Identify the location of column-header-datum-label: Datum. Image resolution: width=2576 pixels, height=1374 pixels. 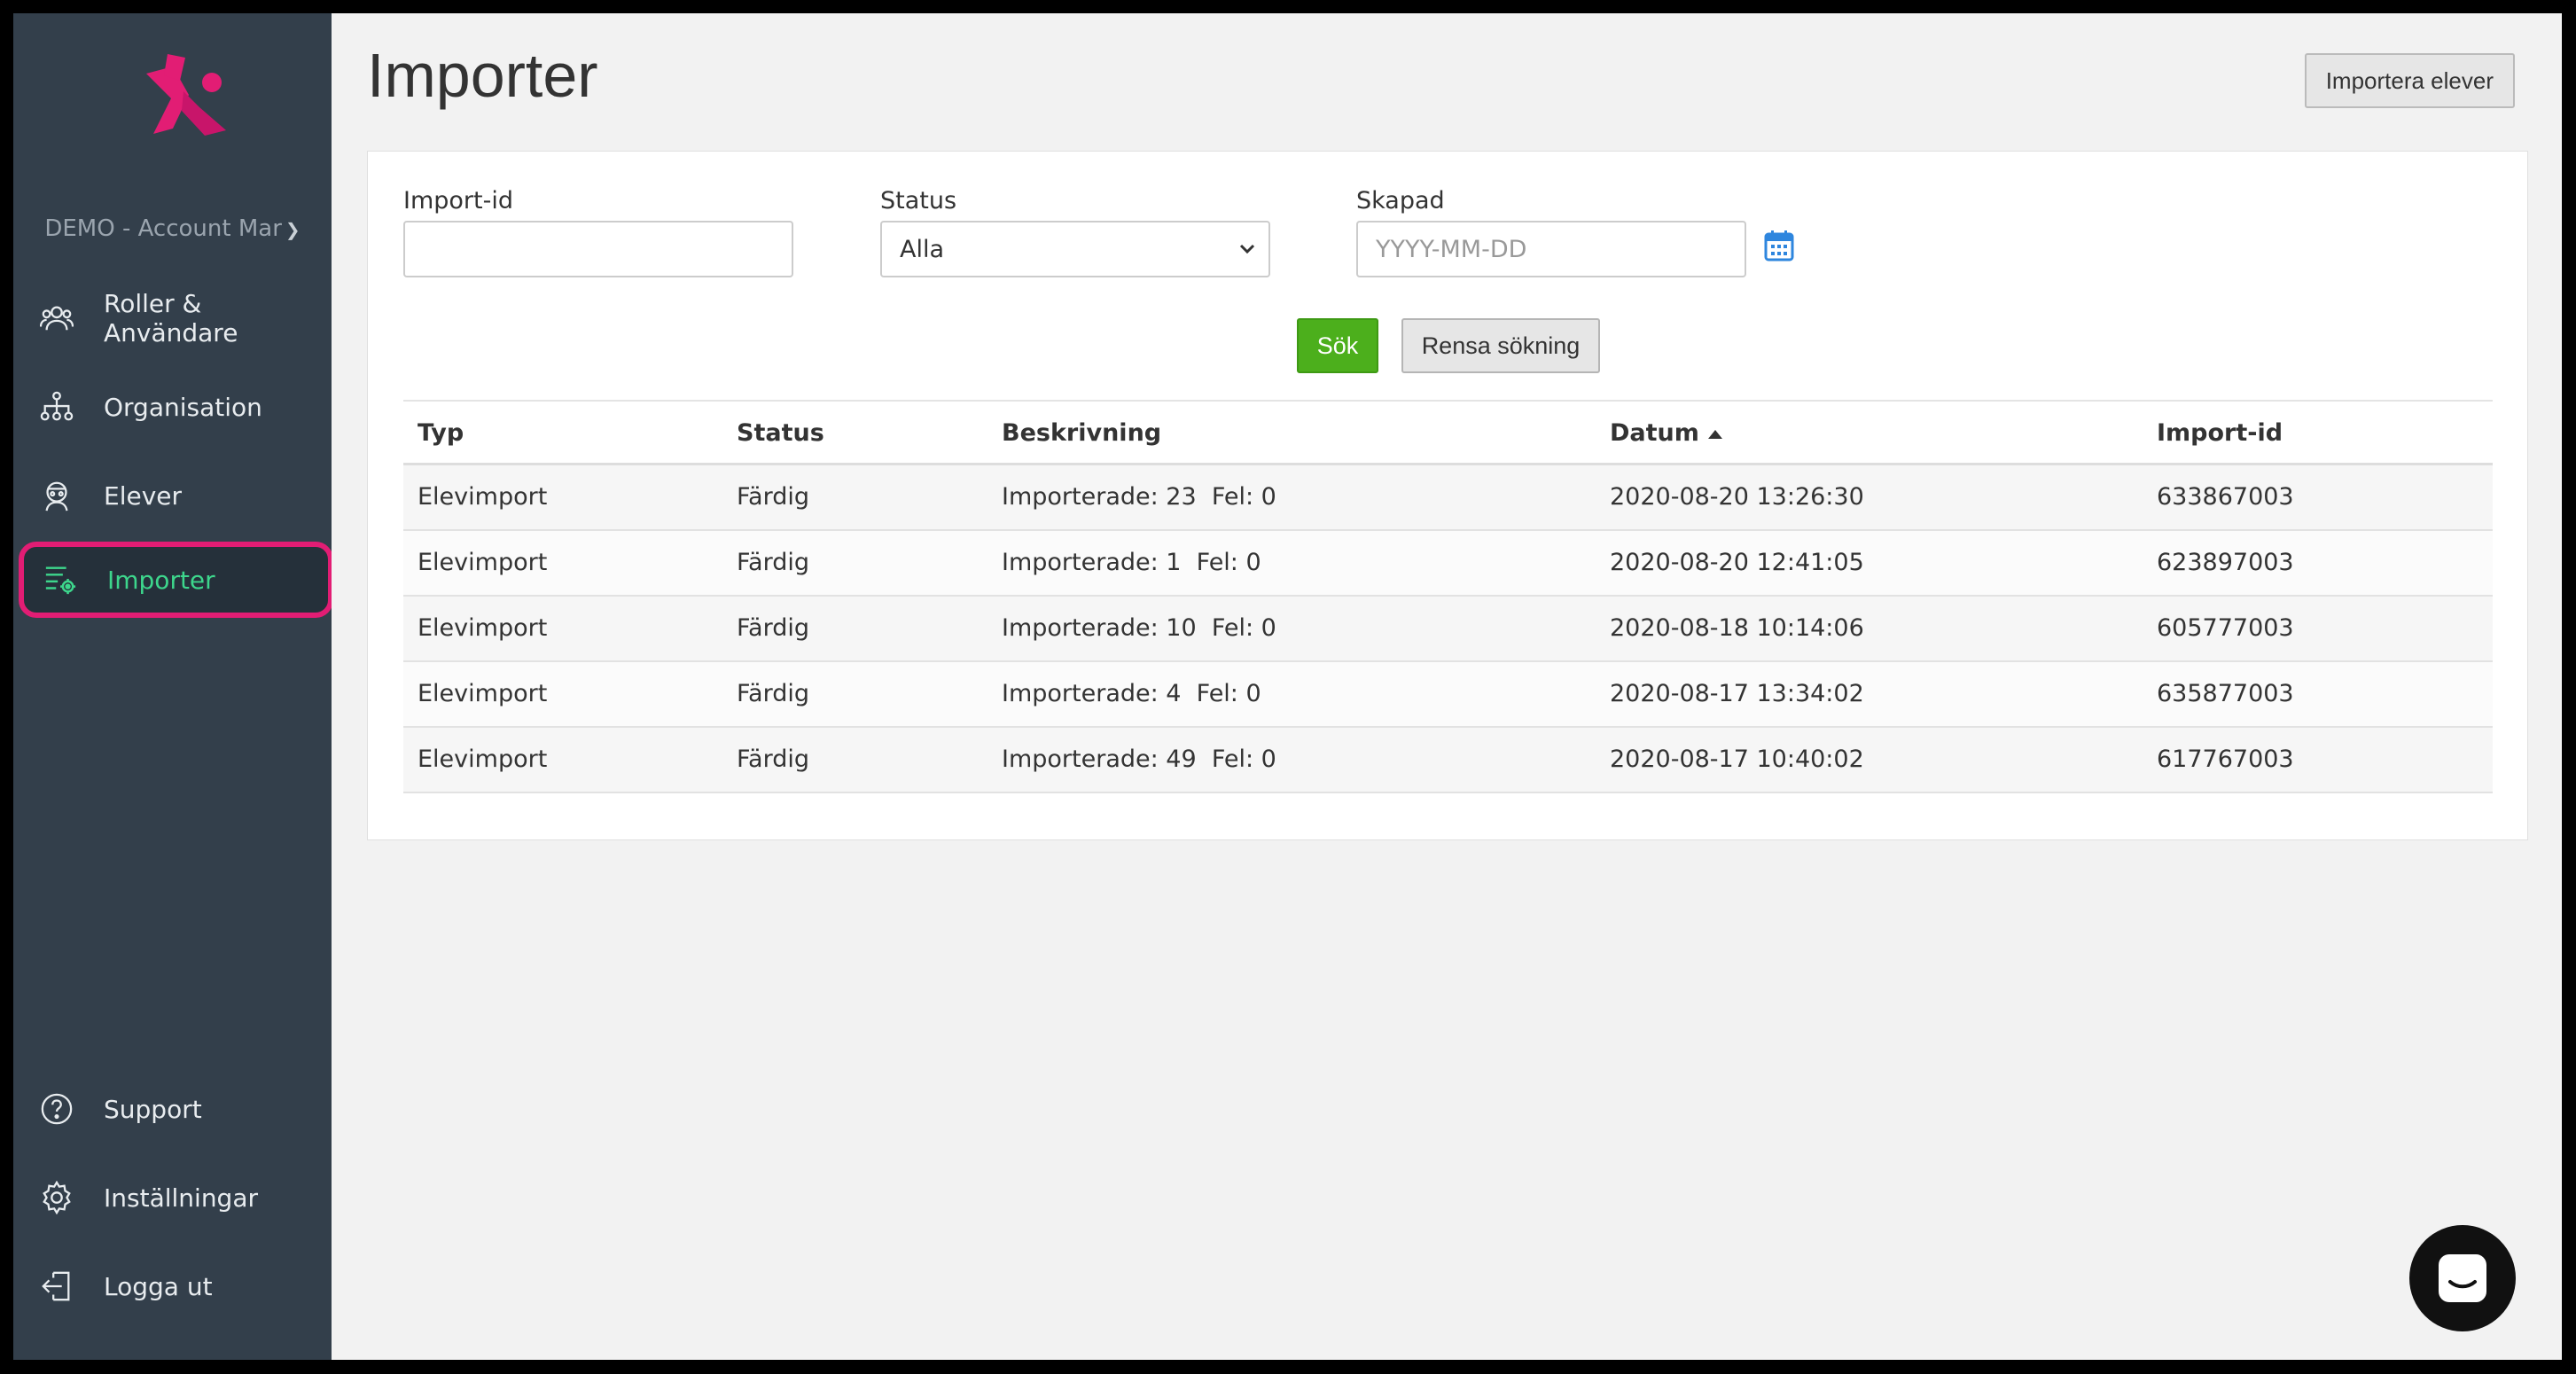
(1654, 433).